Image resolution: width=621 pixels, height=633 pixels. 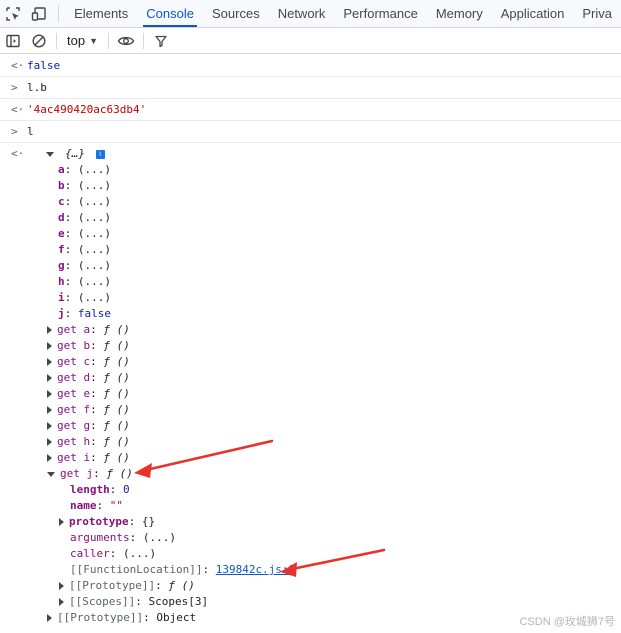 What do you see at coordinates (380, 13) in the screenshot?
I see `tab-performance: Performance` at bounding box center [380, 13].